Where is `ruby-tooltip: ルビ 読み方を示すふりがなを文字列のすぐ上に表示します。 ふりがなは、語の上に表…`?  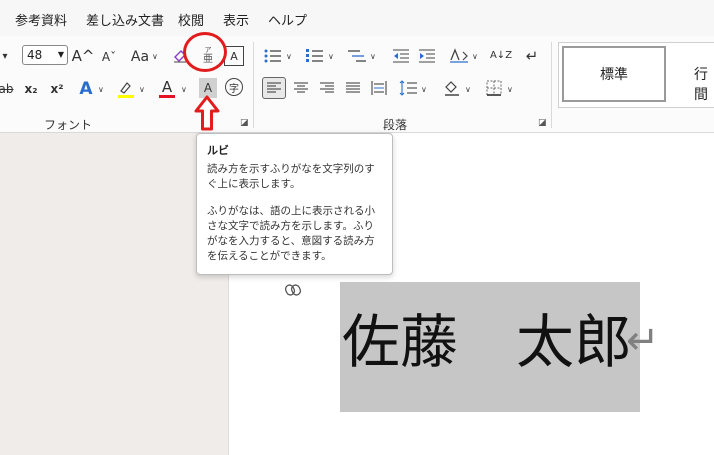 ruby-tooltip: ルビ 読み方を示すふりがなを文字列のすぐ上に表示します。 ふりがなは、語の上に表… is located at coordinates (294, 204).